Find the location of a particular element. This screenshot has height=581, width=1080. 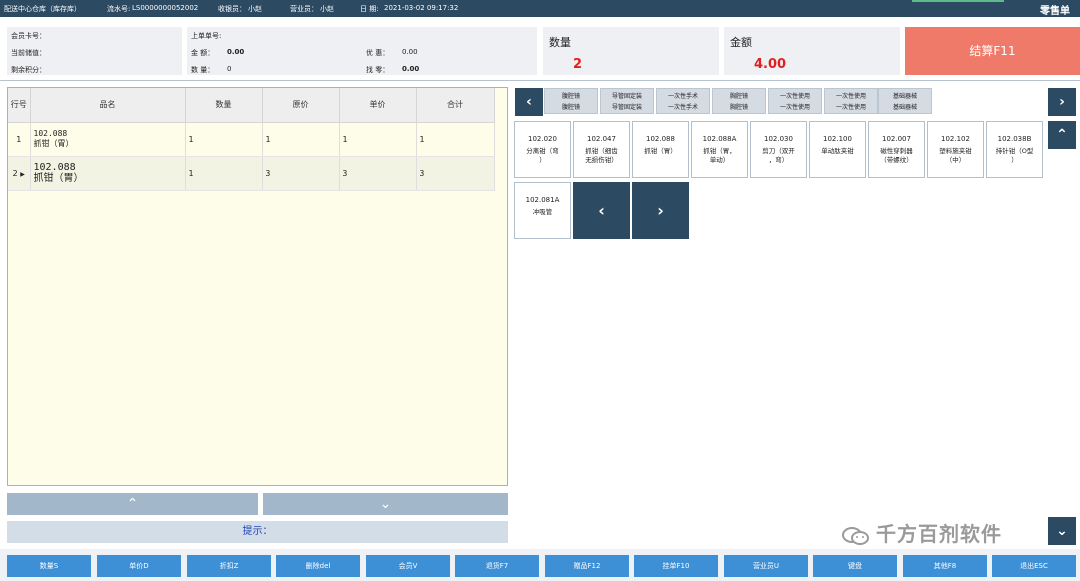

amount-panel: 金额 4.00 is located at coordinates (812, 51).